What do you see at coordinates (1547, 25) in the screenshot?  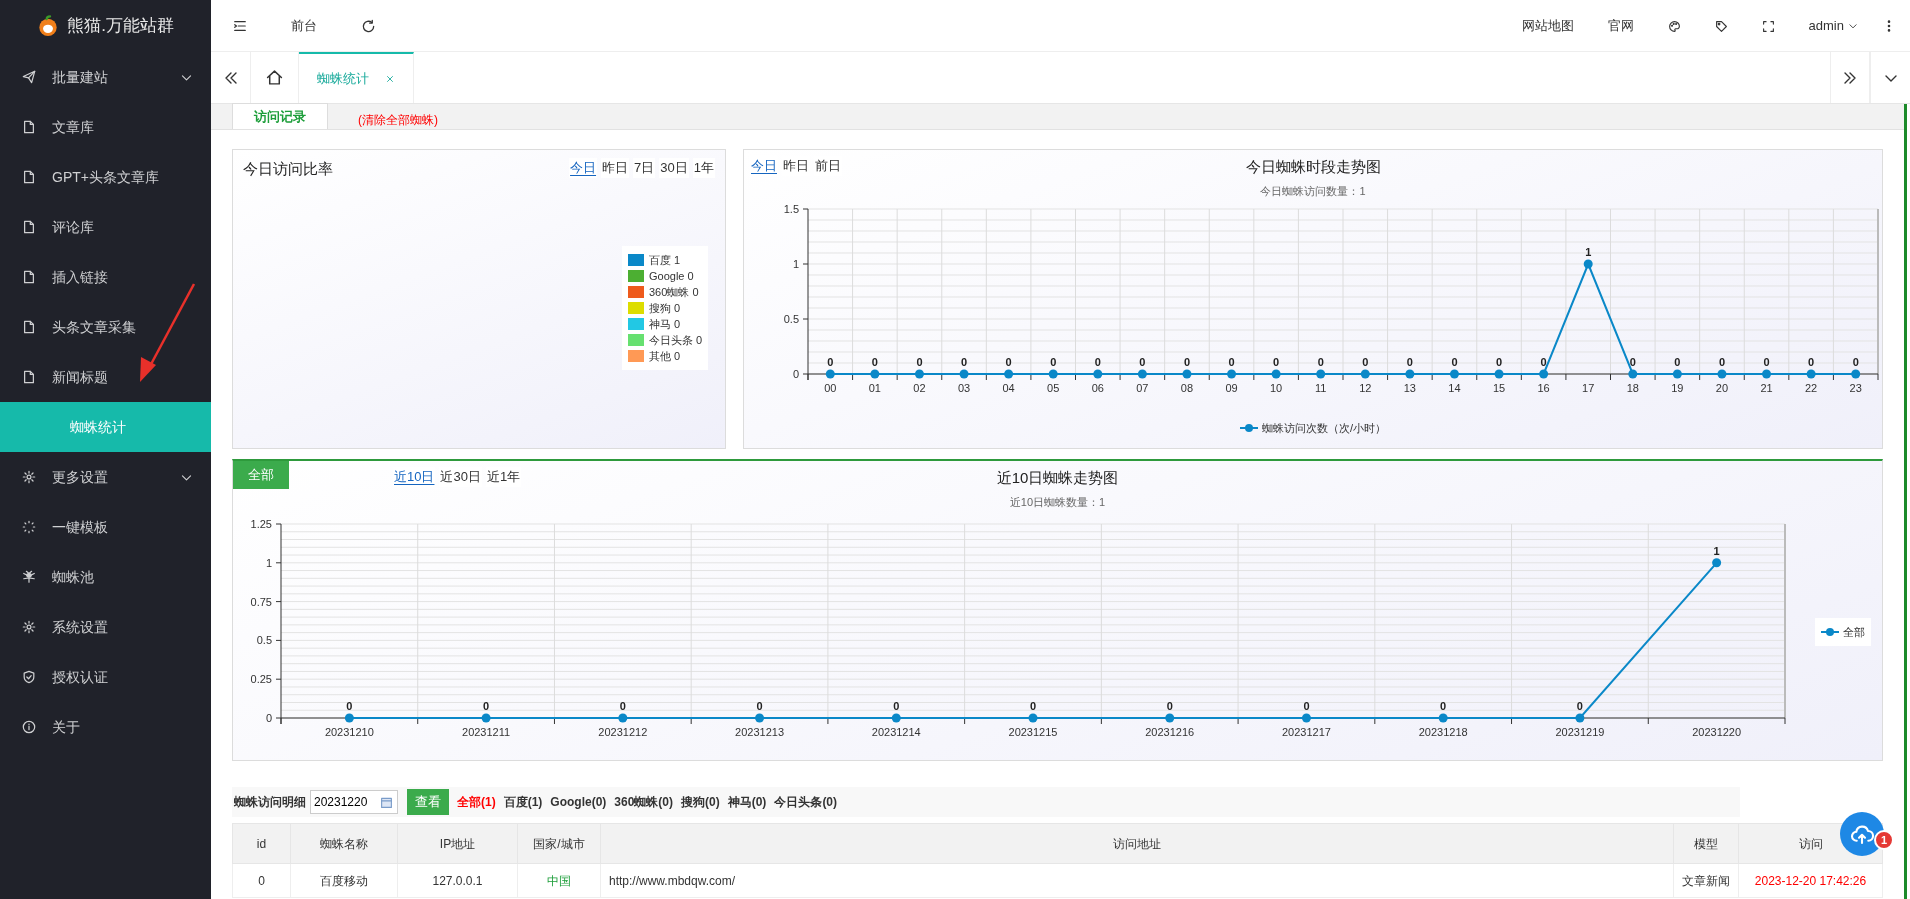 I see `nav-link: 网站地图` at bounding box center [1547, 25].